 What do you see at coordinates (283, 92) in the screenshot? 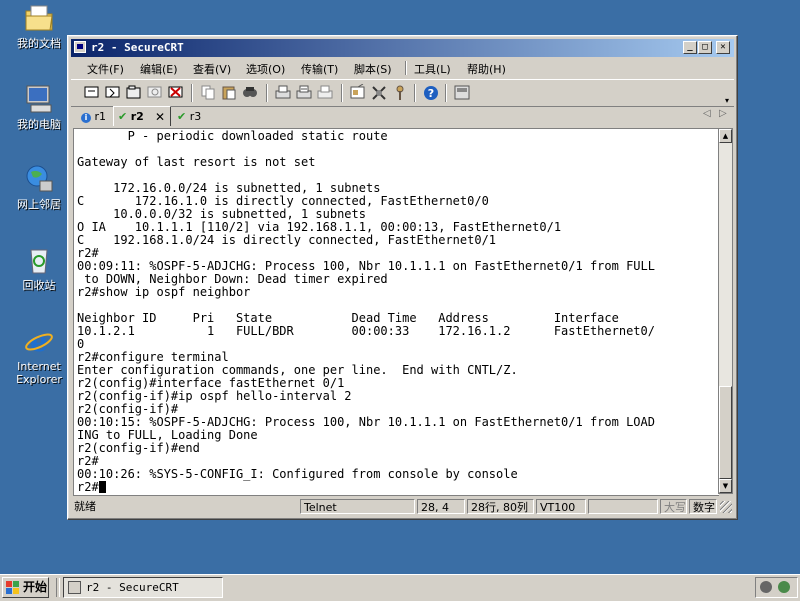
I see `print-setup-icon` at bounding box center [283, 92].